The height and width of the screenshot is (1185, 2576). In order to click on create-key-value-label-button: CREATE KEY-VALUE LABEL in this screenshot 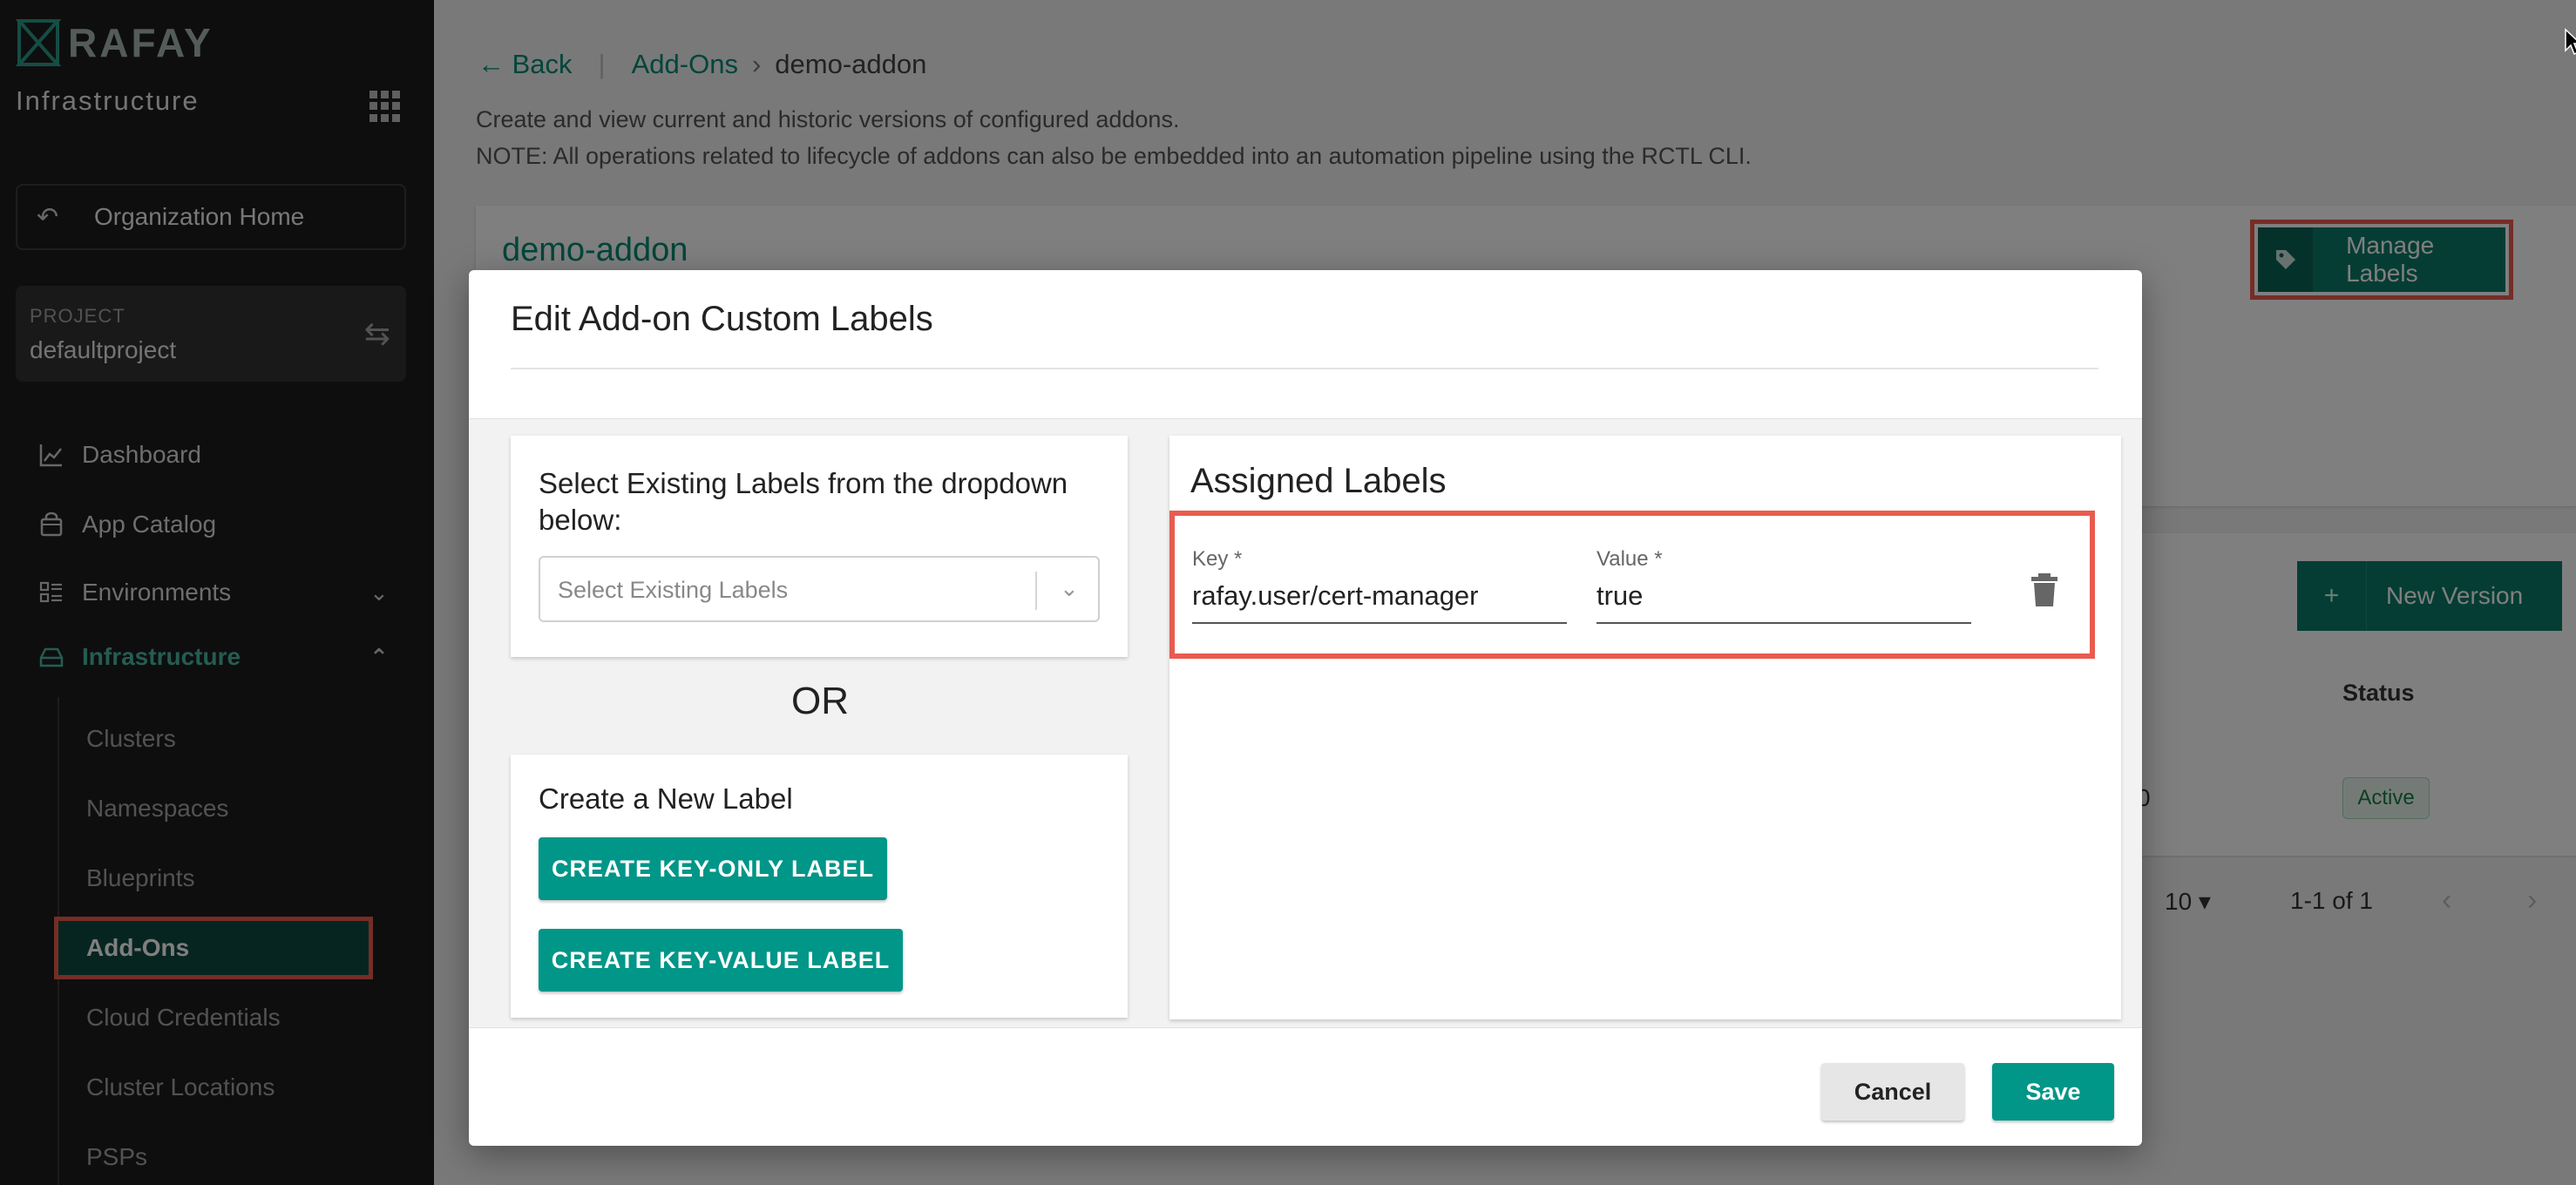, I will do `click(721, 960)`.